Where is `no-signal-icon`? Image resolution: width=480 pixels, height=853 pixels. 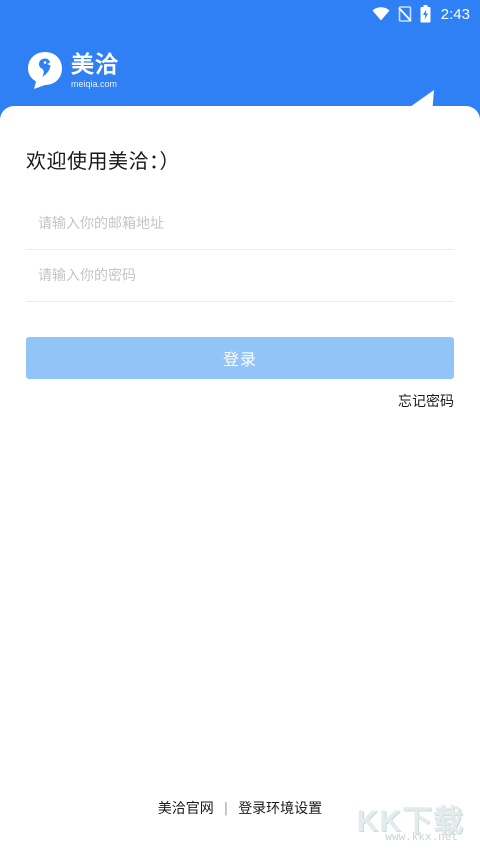 no-signal-icon is located at coordinates (405, 14).